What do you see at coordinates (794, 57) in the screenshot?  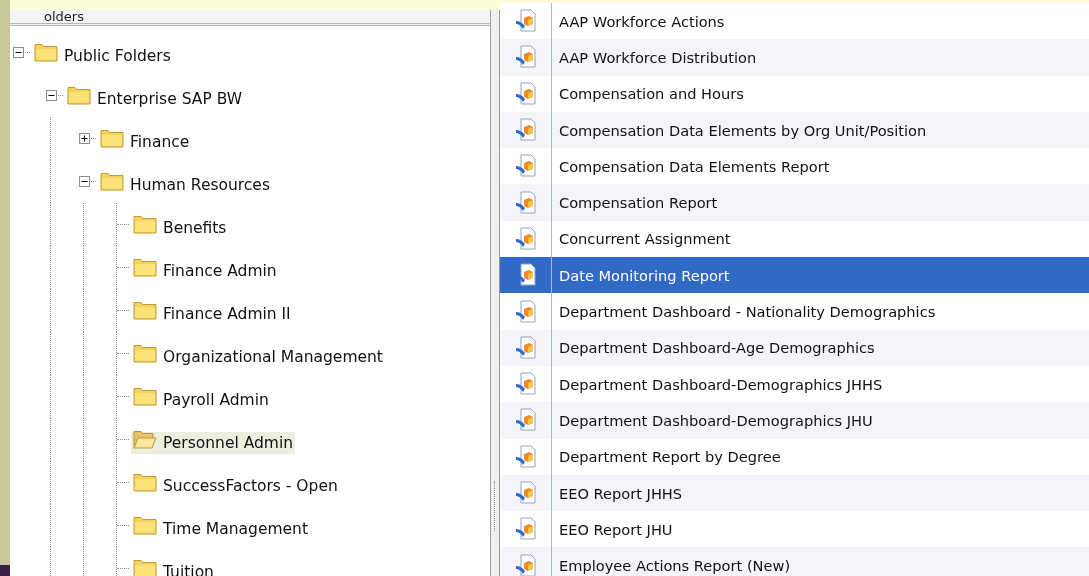 I see `report-row: AAP Workforce Distribution` at bounding box center [794, 57].